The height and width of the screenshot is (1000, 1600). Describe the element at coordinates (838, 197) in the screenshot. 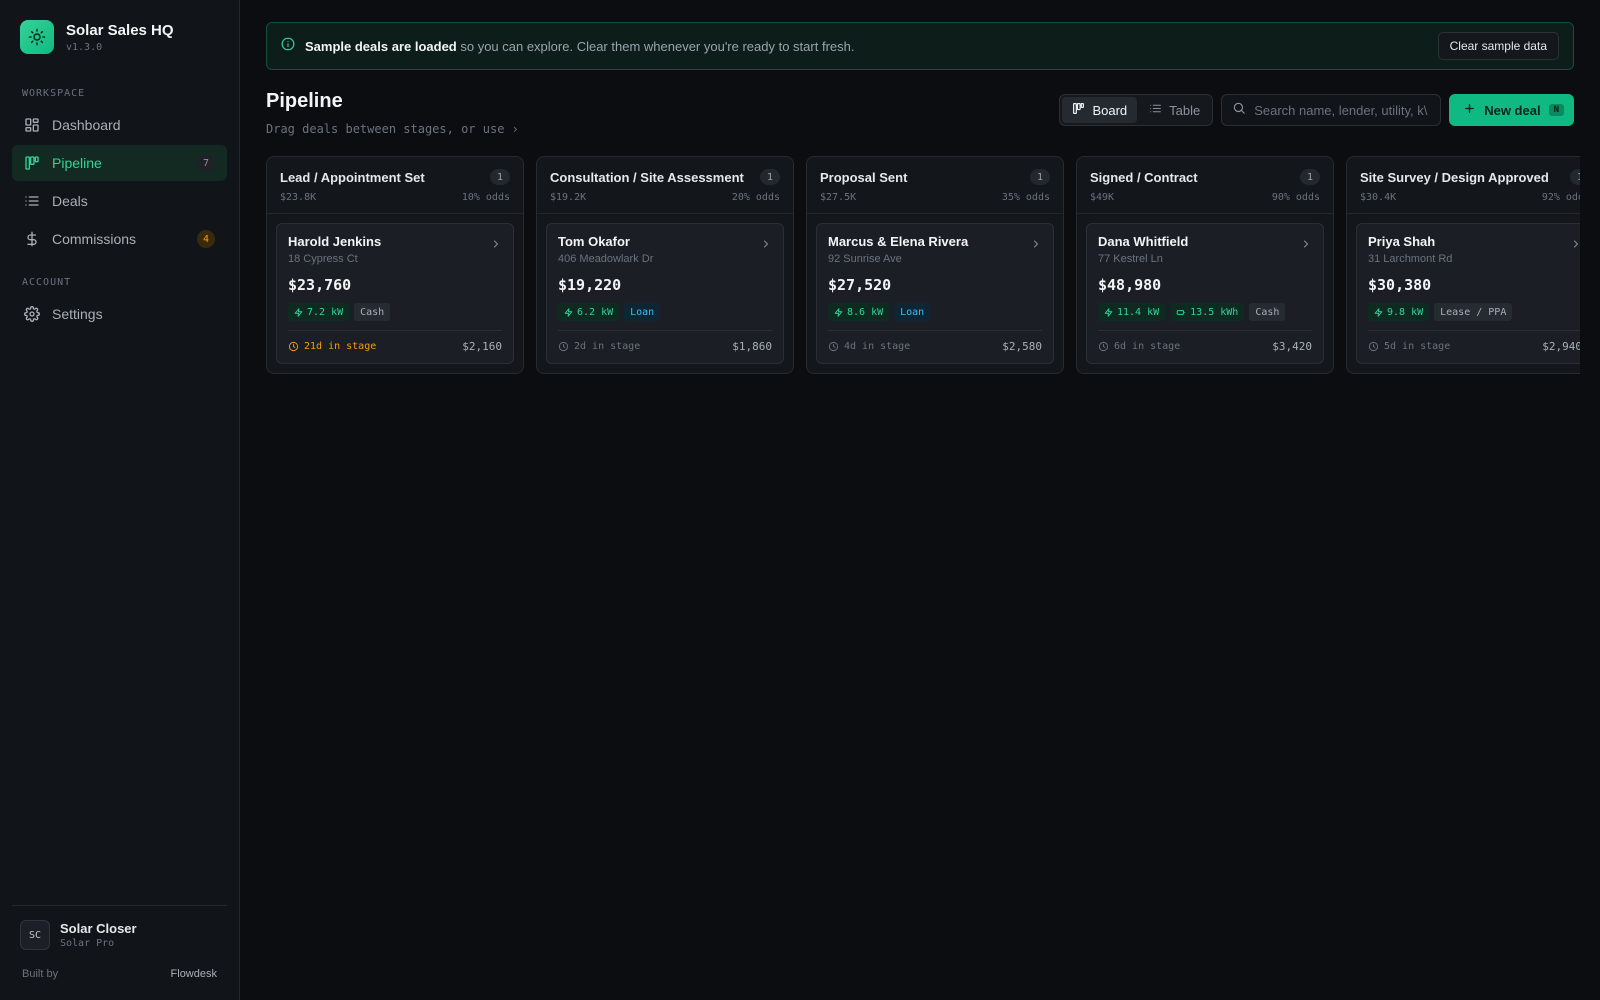

I see `column-total: $27.5K` at that location.